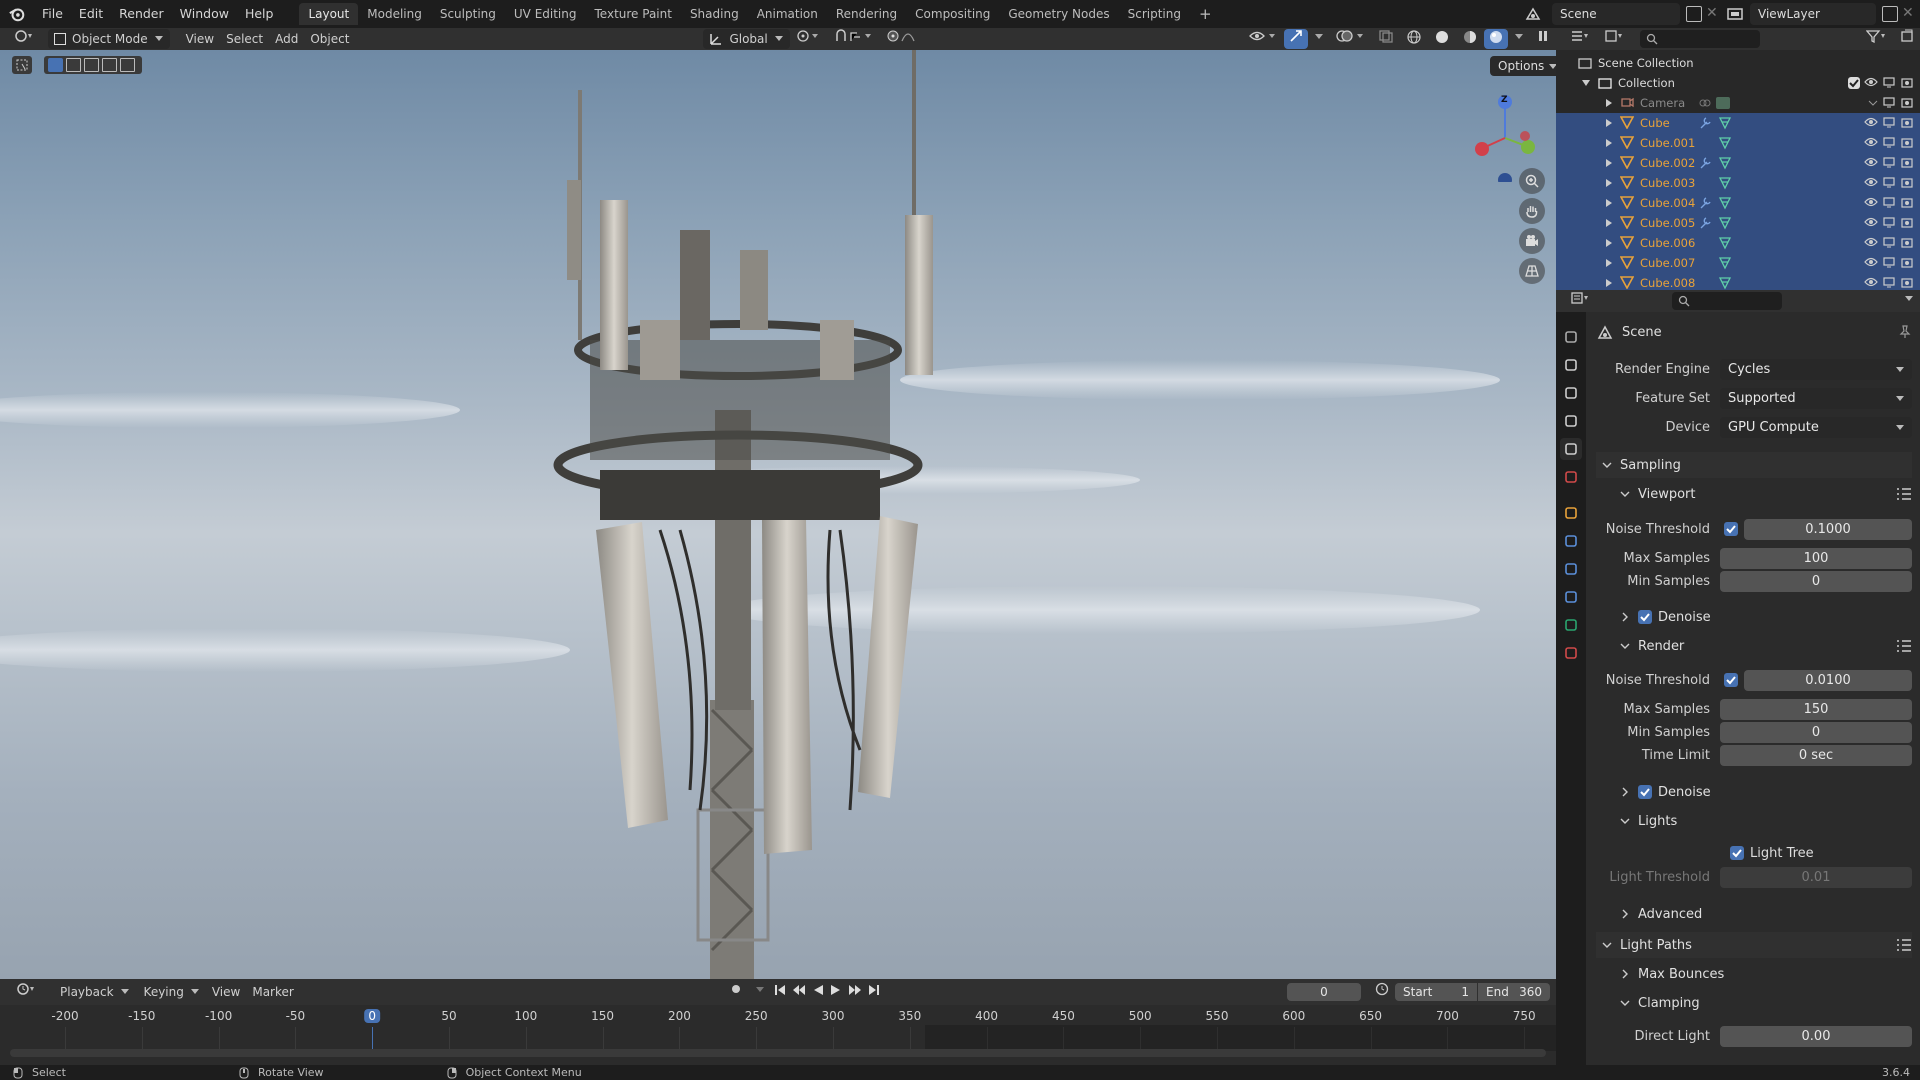  What do you see at coordinates (1816, 877) in the screenshot?
I see `light-threshold-field: 0.01` at bounding box center [1816, 877].